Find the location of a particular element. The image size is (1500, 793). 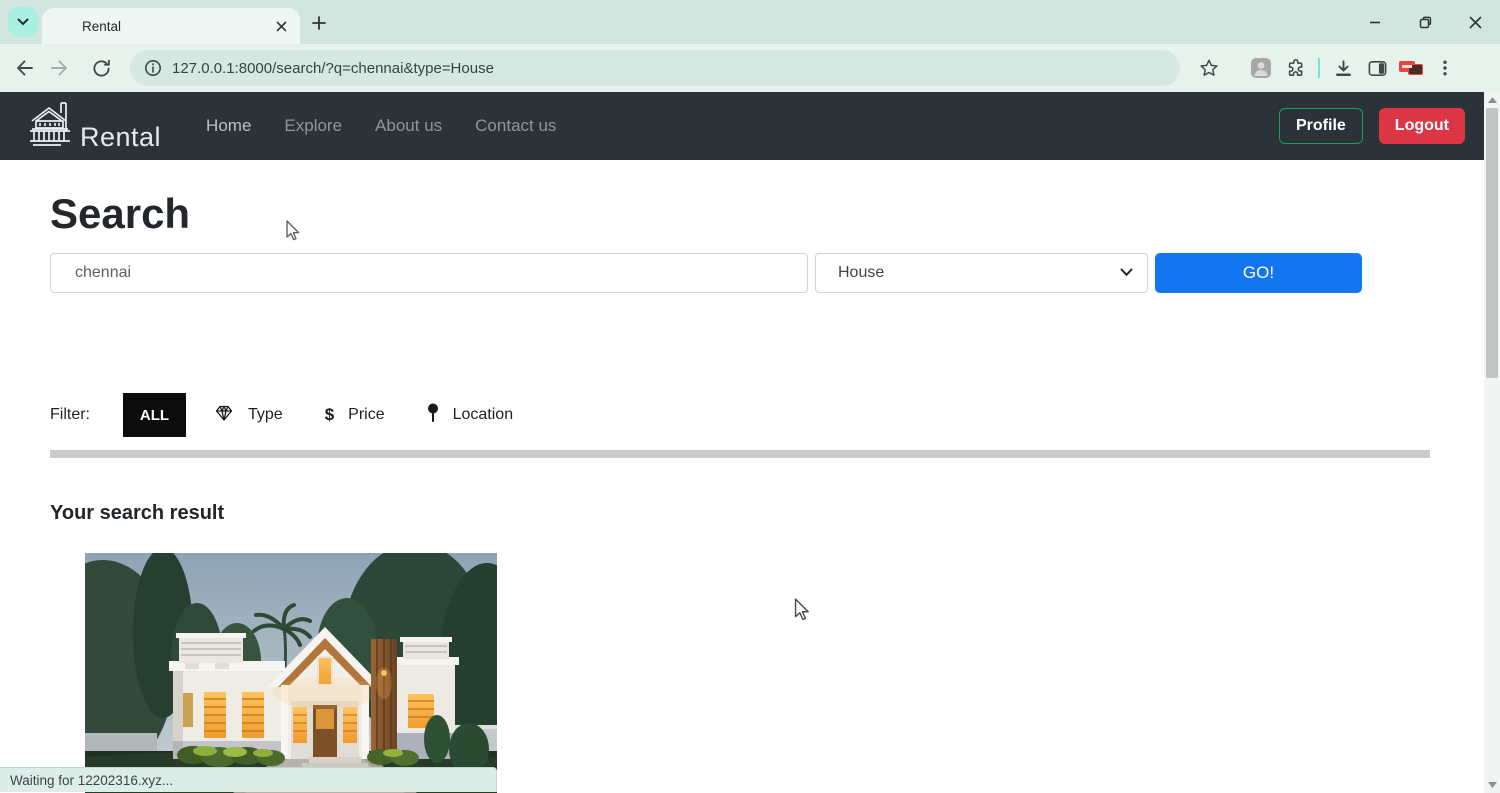

nav-link-about: About us is located at coordinates (408, 126).